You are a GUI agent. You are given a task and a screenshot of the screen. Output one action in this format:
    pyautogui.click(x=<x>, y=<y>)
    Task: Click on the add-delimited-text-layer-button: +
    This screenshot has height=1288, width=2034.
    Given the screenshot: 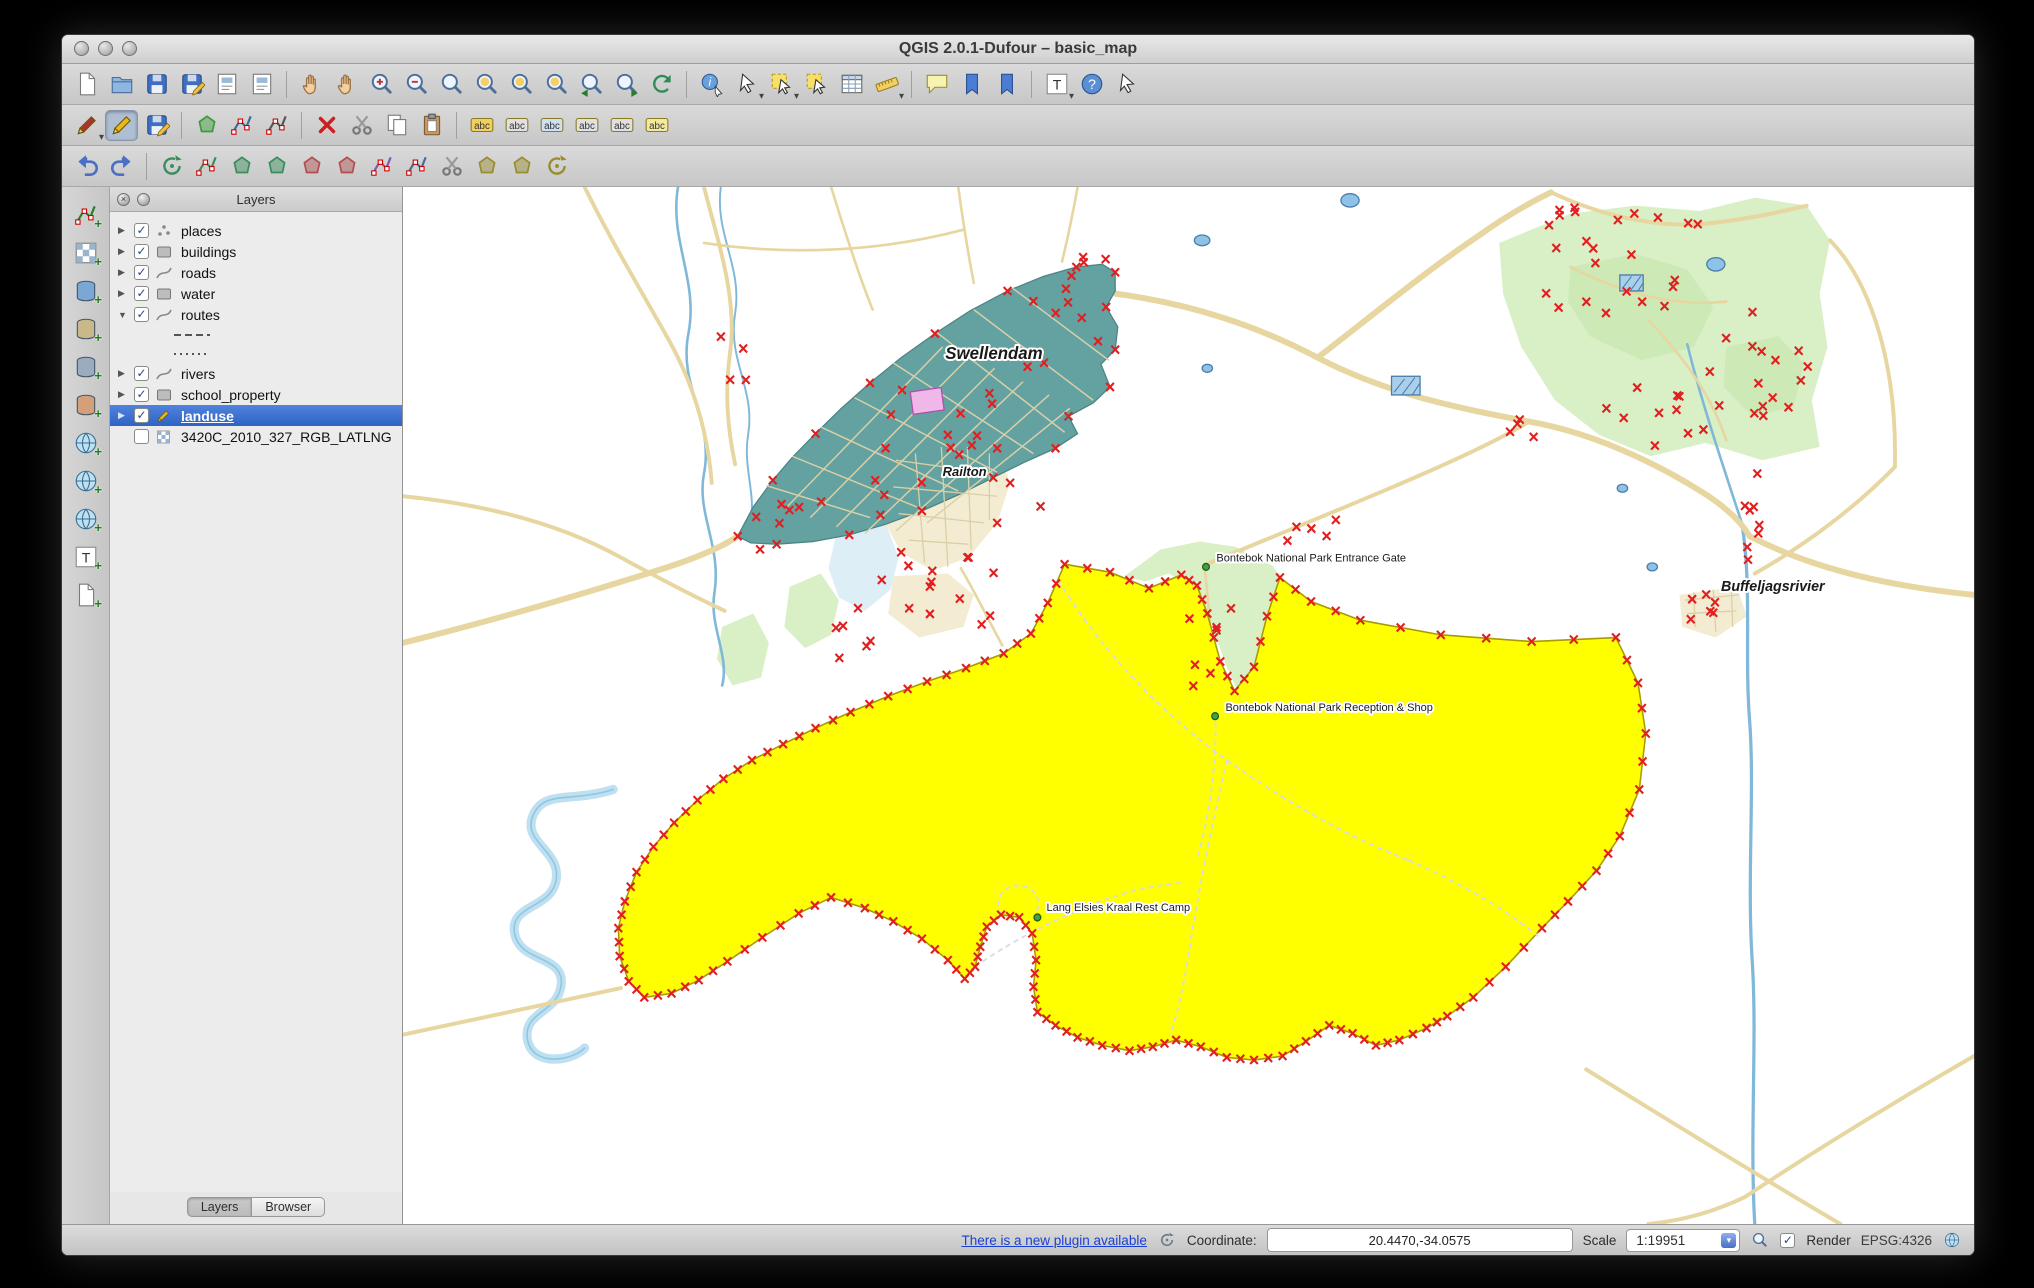 What is the action you would take?
    pyautogui.click(x=85, y=557)
    